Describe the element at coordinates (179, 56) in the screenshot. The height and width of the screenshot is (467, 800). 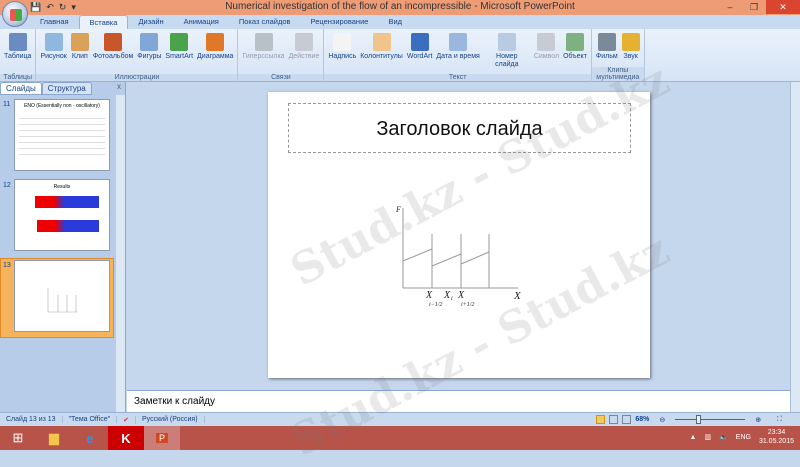
I see `ribbon-button-label: SmartArt` at that location.